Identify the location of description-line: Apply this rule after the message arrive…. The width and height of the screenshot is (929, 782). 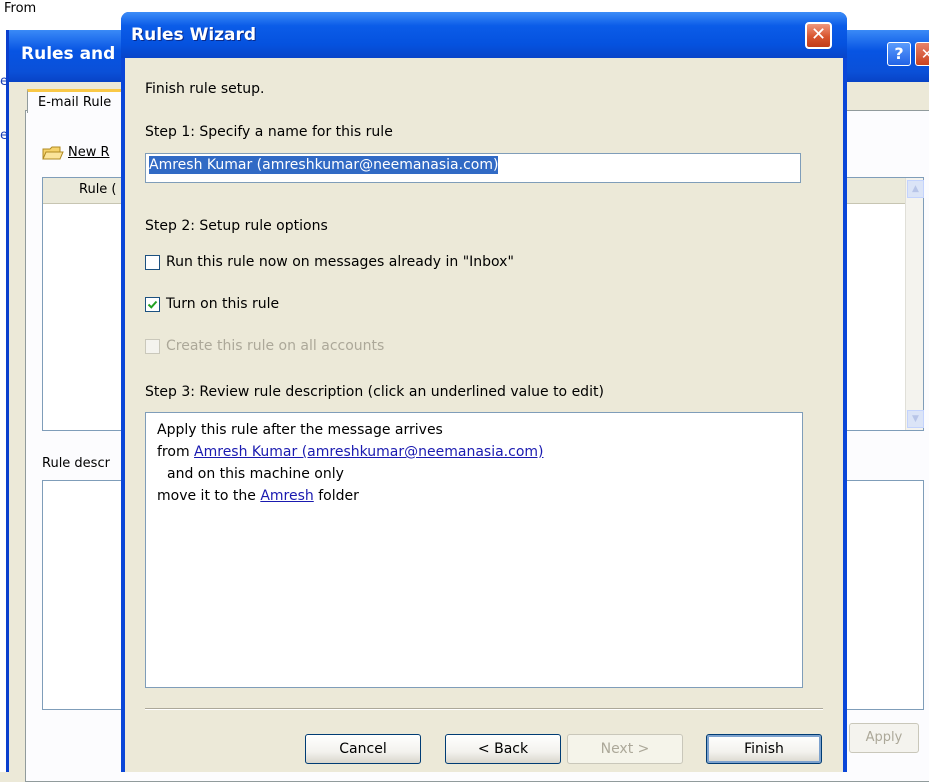
(300, 430).